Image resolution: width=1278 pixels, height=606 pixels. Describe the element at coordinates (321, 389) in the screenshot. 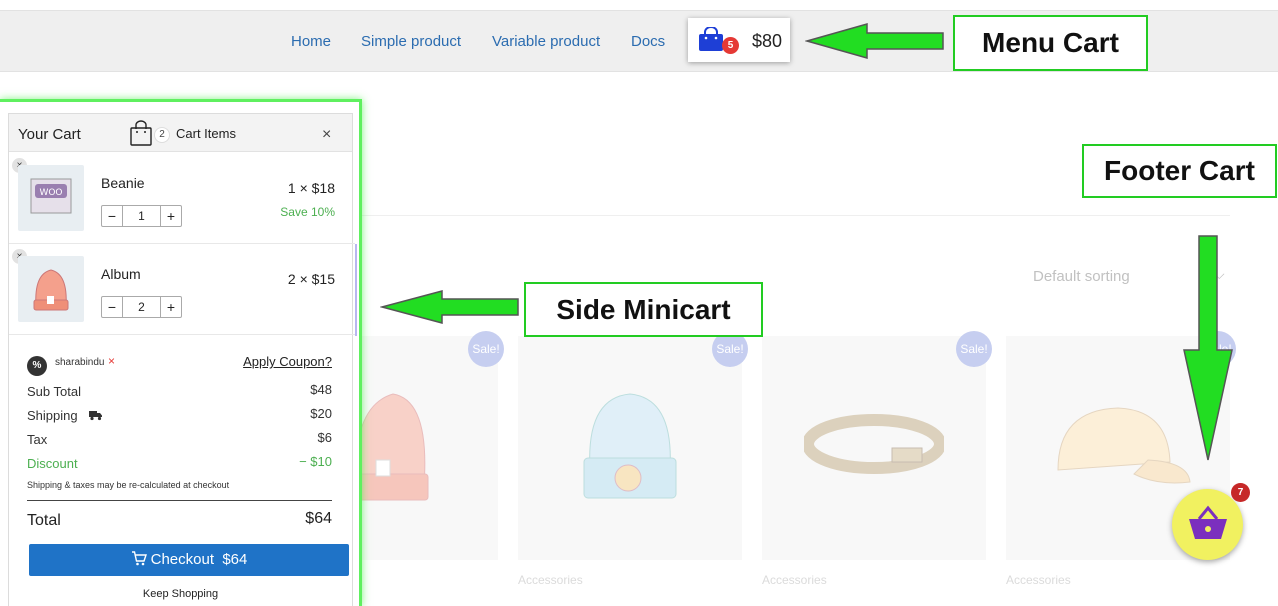

I see `subtotal-value: $48` at that location.